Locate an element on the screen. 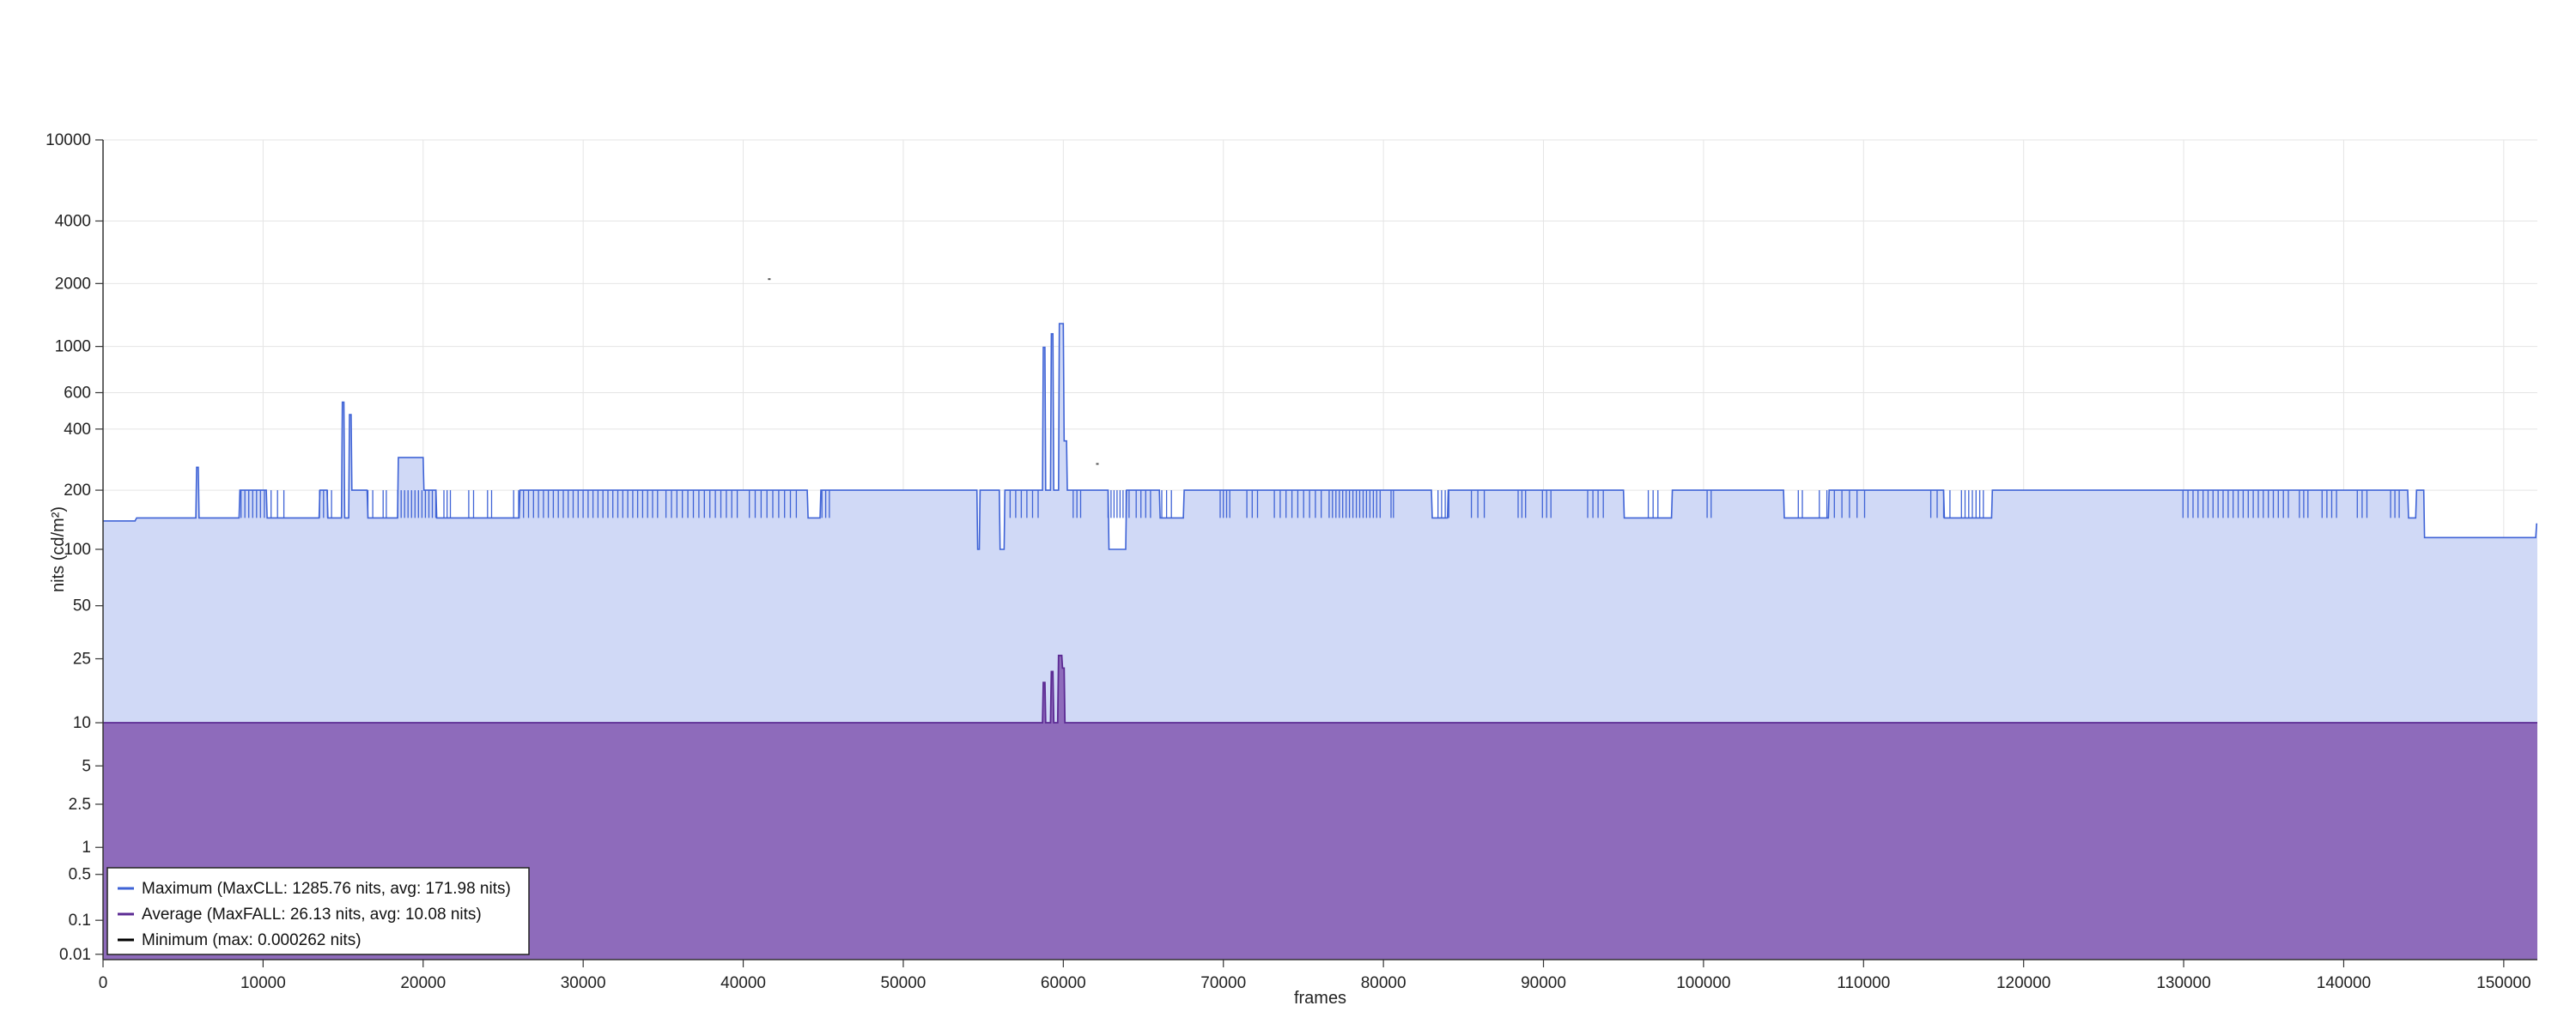  x-tick-label: 30000 is located at coordinates (583, 983).